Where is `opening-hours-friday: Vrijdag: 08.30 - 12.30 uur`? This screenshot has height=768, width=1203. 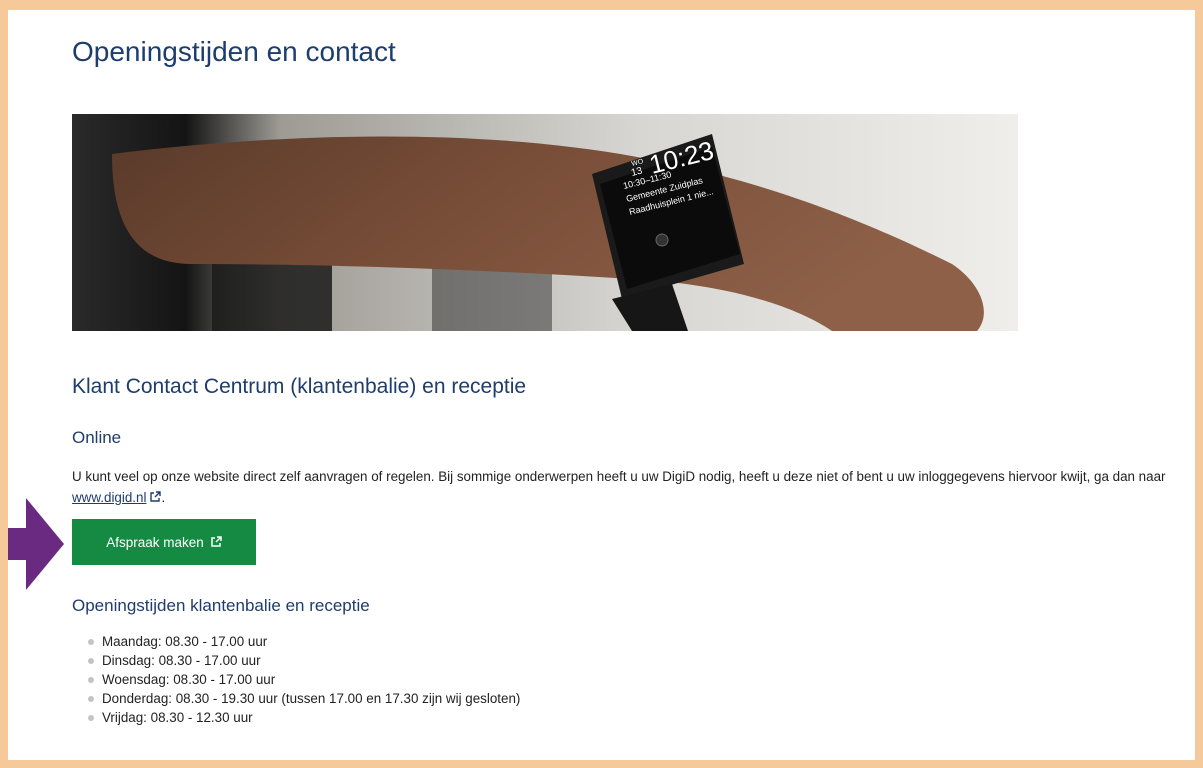
opening-hours-friday: Vrijdag: 08.30 - 12.30 uur is located at coordinates (177, 717).